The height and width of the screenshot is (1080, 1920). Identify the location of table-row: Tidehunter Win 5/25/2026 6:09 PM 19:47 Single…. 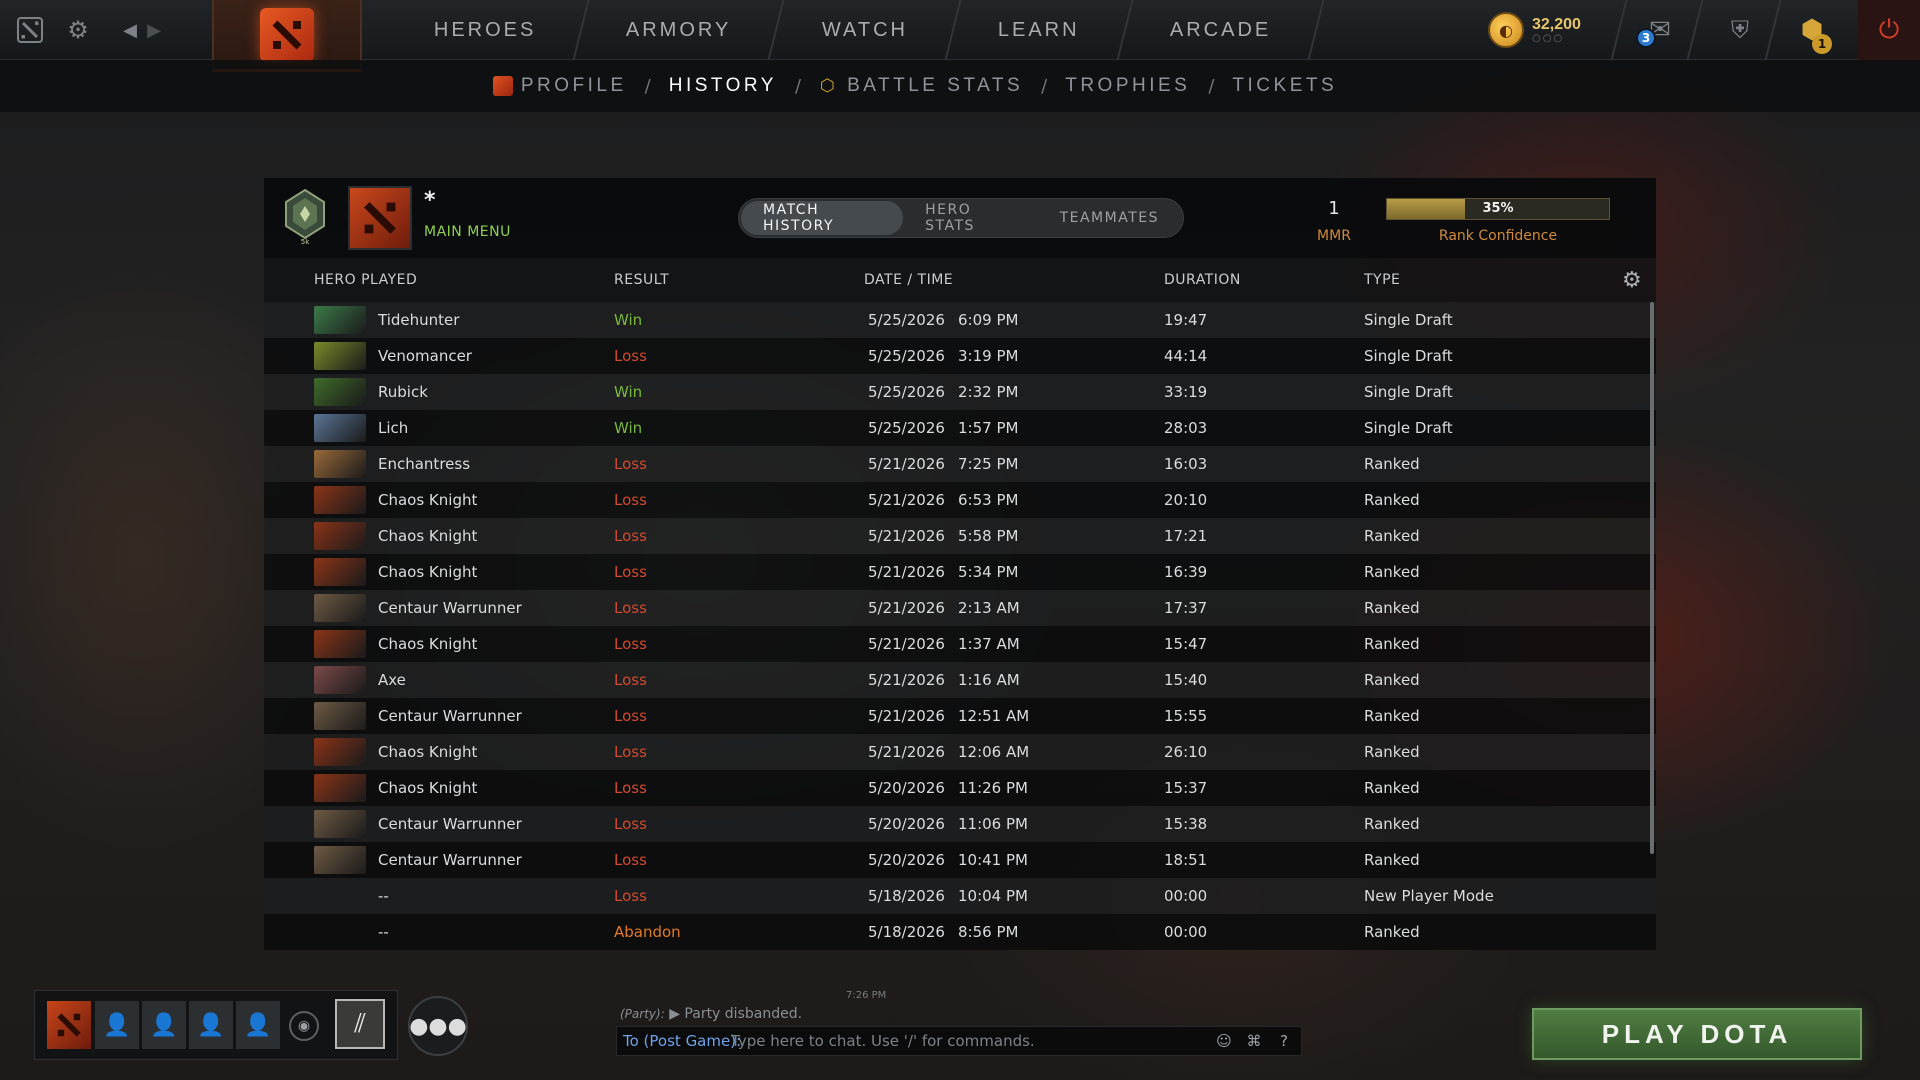
(960, 320).